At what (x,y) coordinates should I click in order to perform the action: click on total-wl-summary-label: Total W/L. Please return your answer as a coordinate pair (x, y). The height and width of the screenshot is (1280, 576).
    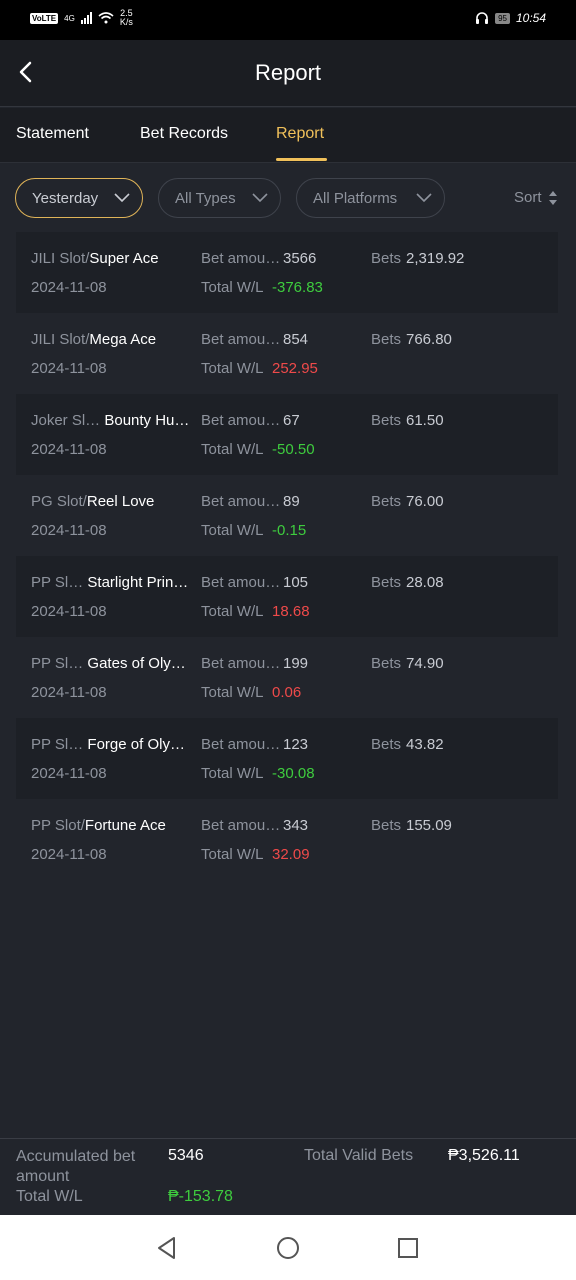
    Looking at the image, I should click on (49, 1196).